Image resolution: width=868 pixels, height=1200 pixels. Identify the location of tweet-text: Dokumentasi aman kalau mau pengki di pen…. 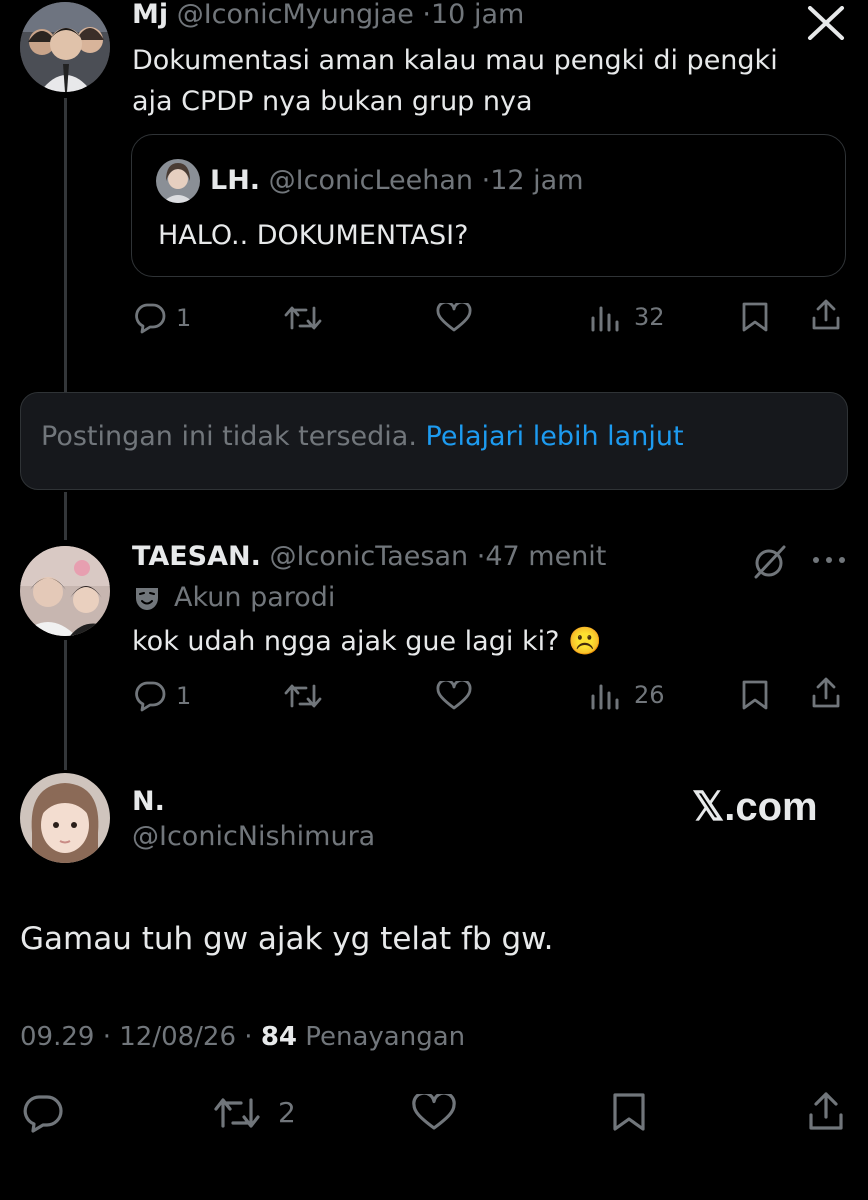
(455, 81).